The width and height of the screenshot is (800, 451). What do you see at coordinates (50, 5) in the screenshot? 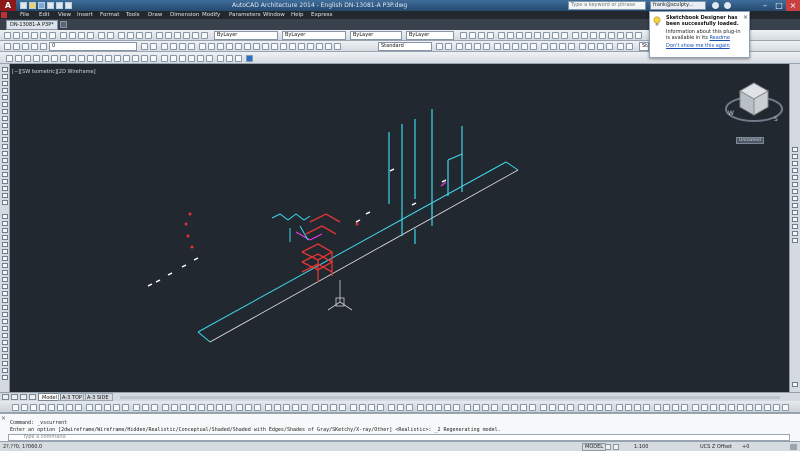
I see `print-icon` at bounding box center [50, 5].